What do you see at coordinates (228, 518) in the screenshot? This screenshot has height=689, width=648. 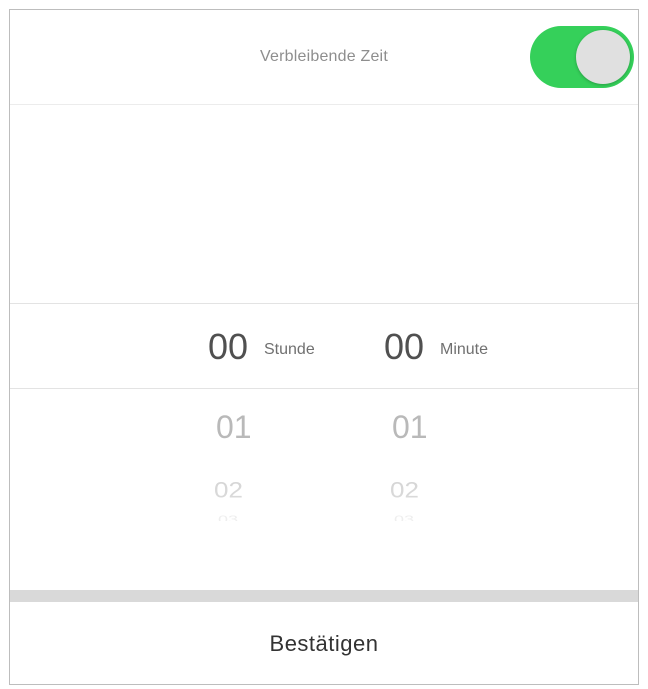 I see `hours-option: 03` at bounding box center [228, 518].